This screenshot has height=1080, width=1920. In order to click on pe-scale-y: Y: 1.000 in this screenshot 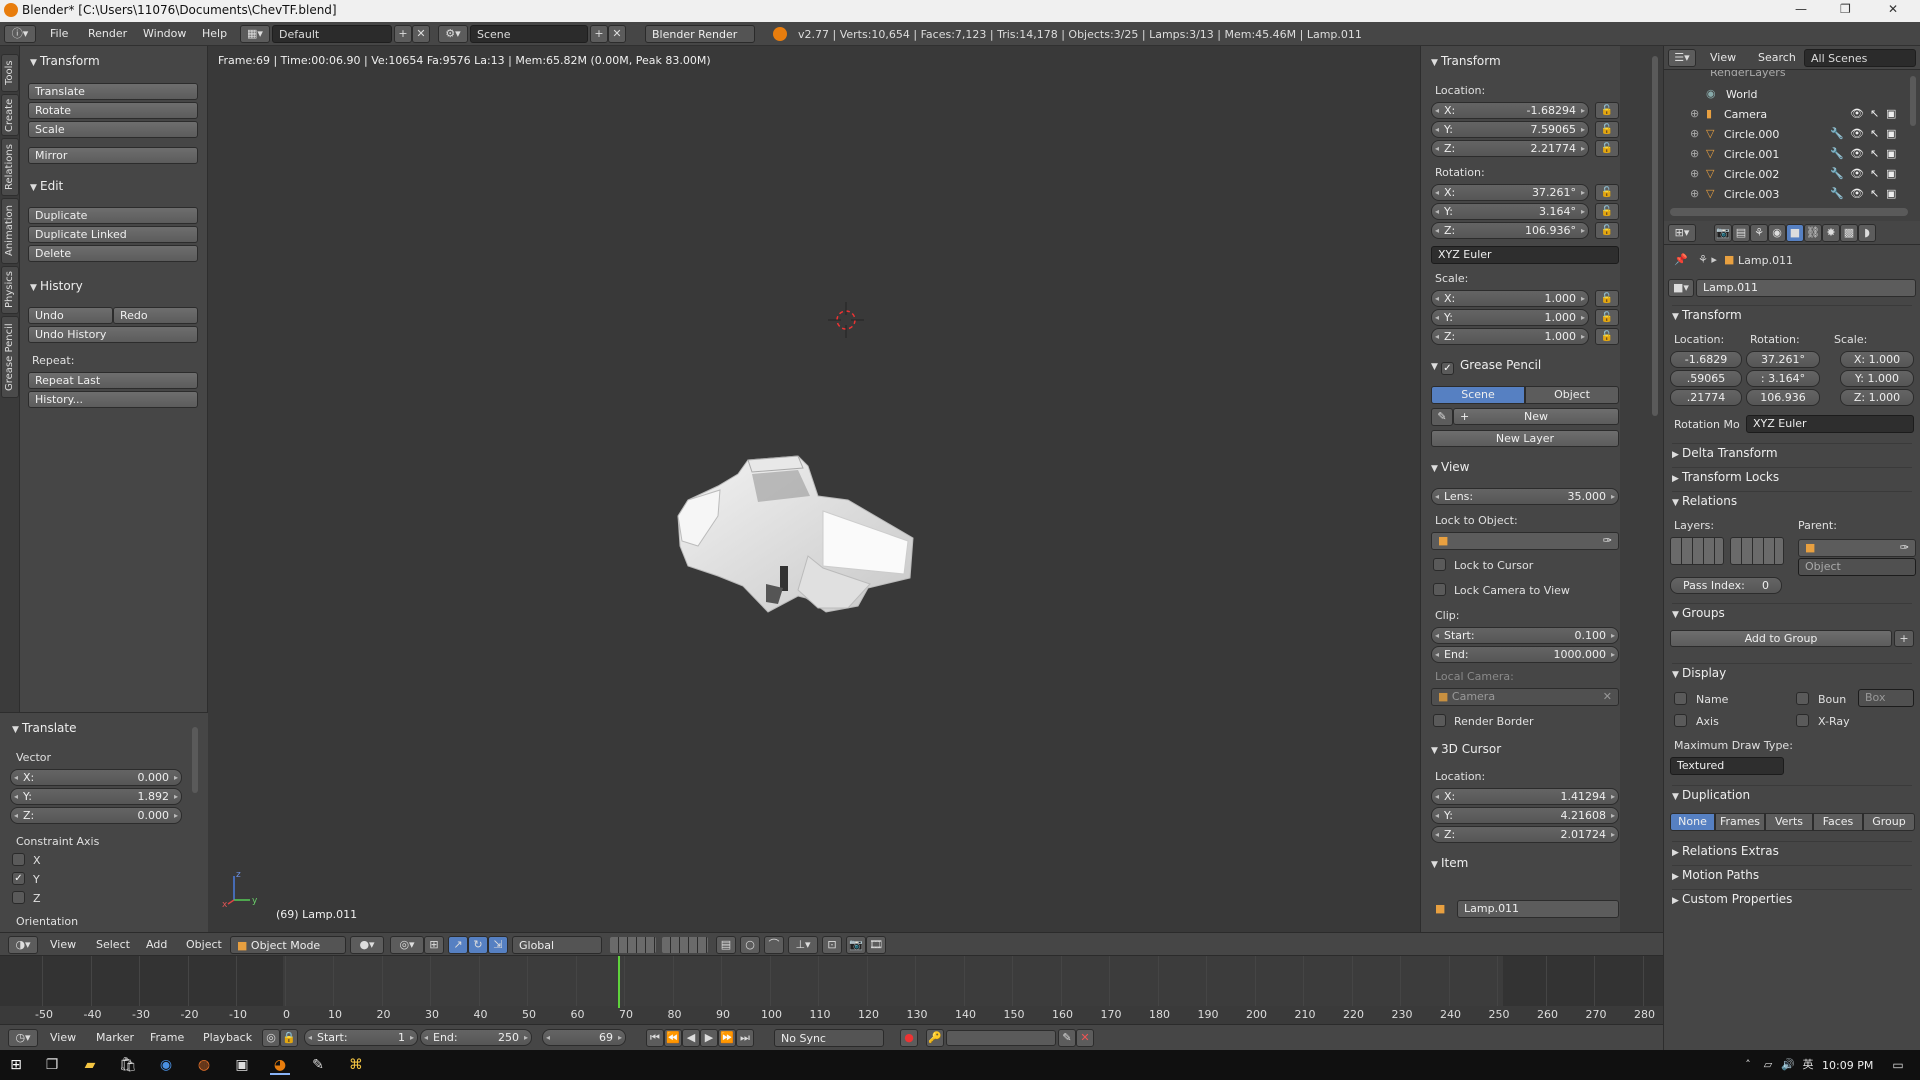, I will do `click(1877, 378)`.